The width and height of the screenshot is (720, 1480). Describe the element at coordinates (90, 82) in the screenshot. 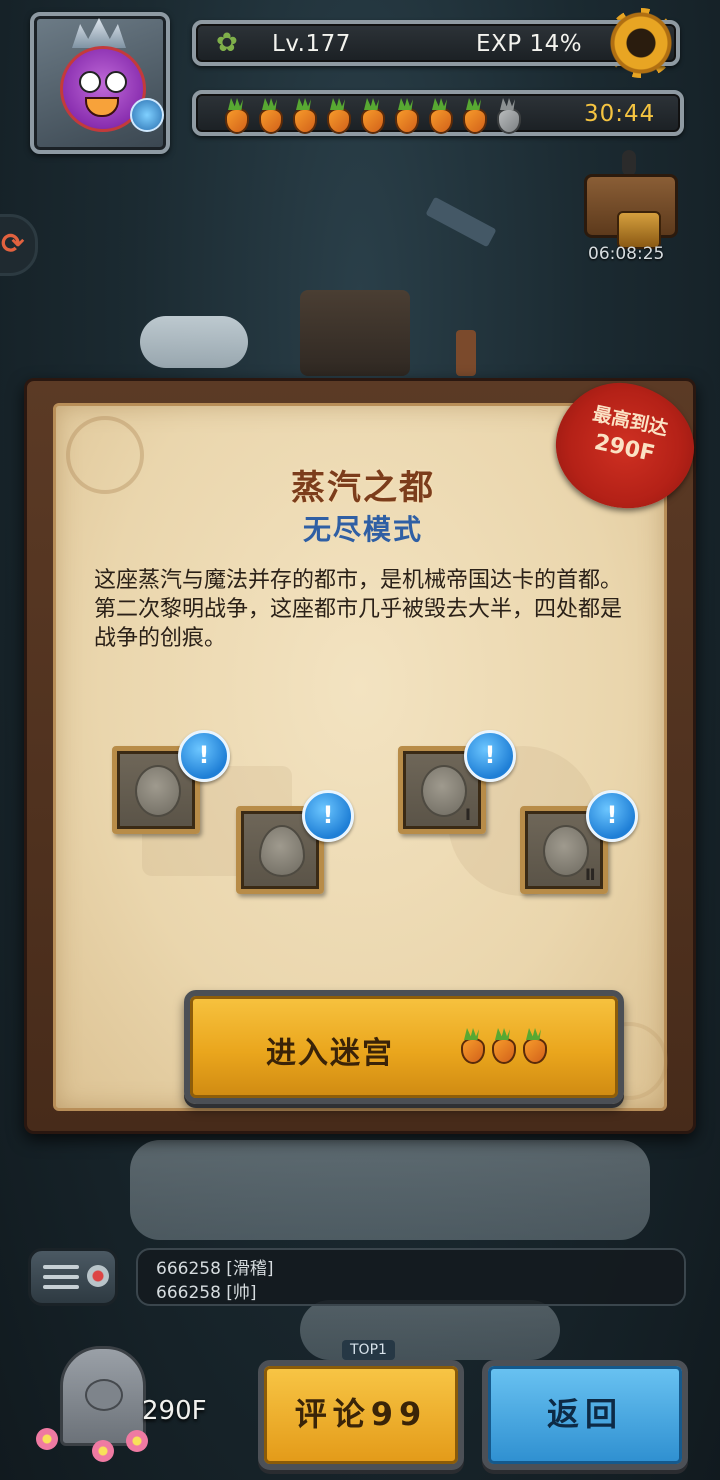

I see `avatar-left-eye` at that location.